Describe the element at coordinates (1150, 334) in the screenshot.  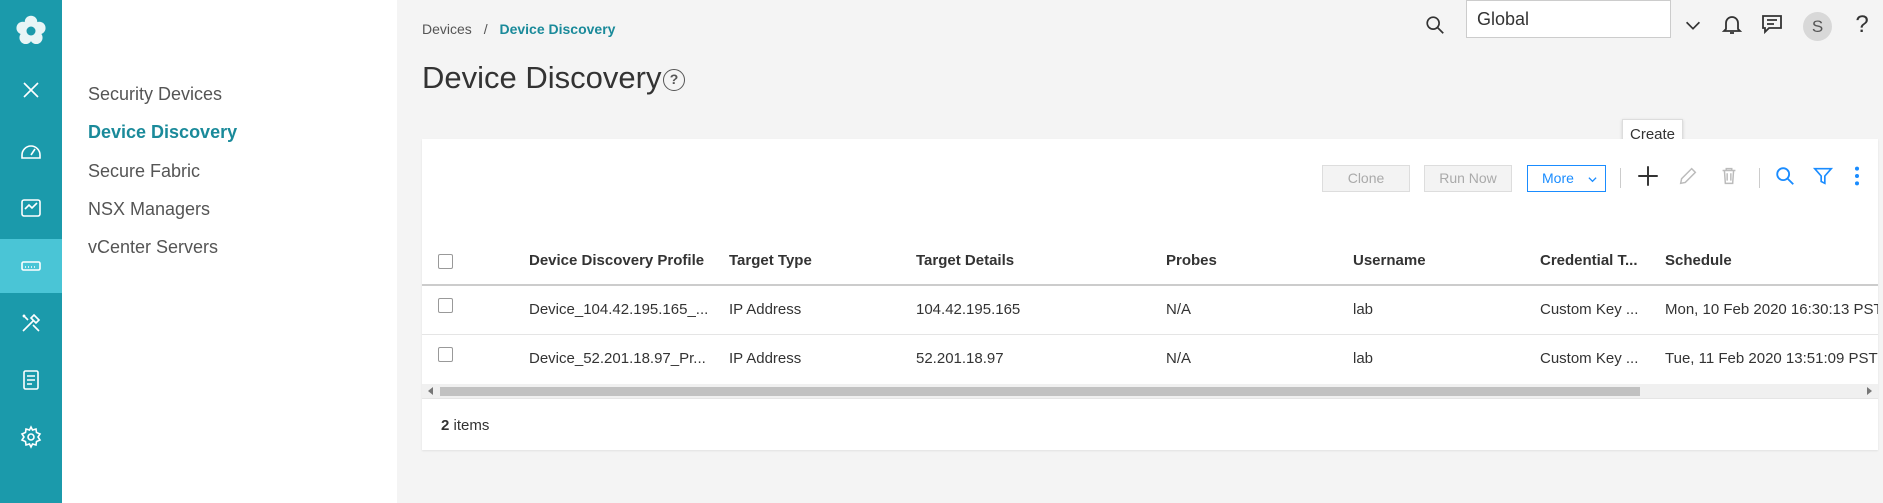
I see `row-divider` at that location.